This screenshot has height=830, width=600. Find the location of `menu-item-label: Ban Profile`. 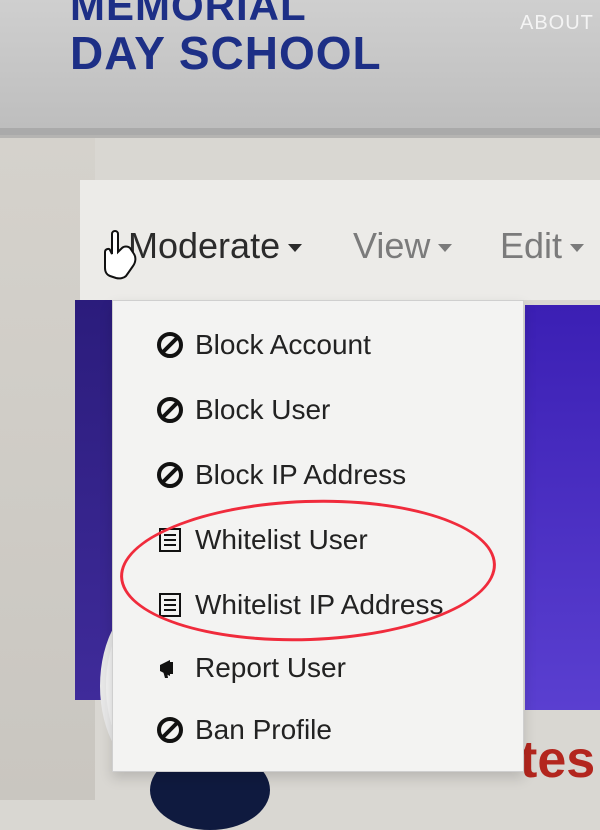

menu-item-label: Ban Profile is located at coordinates (263, 729).